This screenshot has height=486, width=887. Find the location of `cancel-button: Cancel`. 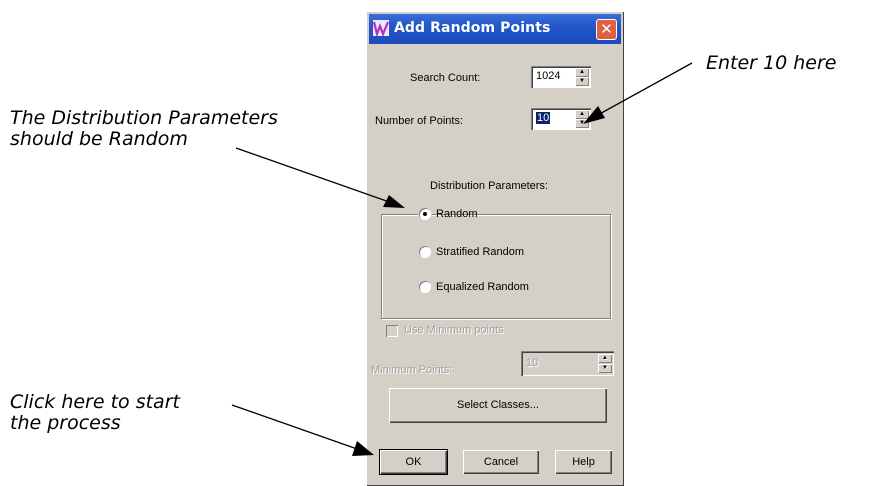

cancel-button: Cancel is located at coordinates (501, 462).